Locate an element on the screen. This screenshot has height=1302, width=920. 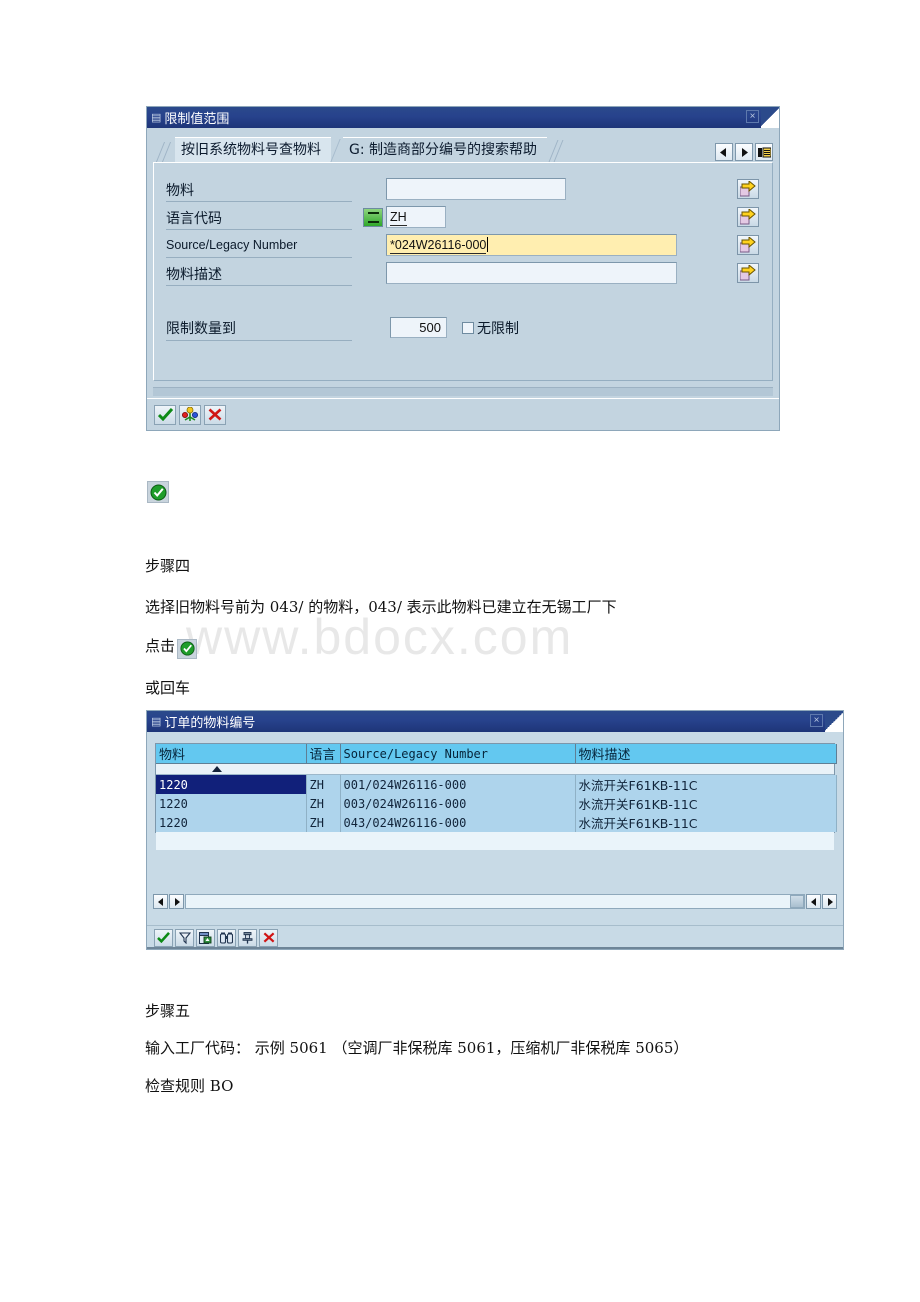
label-max-hits: 限制数量到 is located at coordinates (201, 329).